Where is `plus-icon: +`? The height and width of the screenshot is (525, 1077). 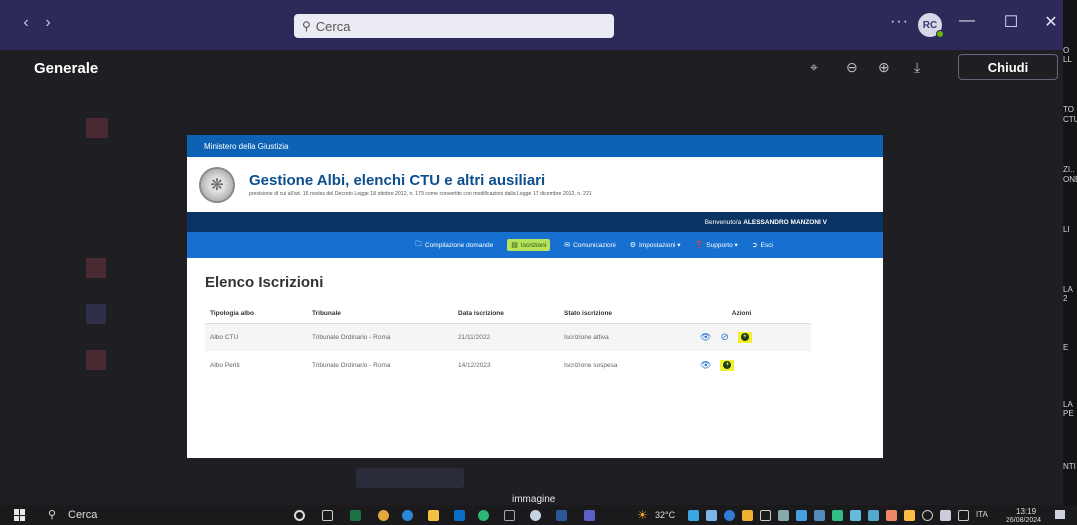 plus-icon: + is located at coordinates (744, 337).